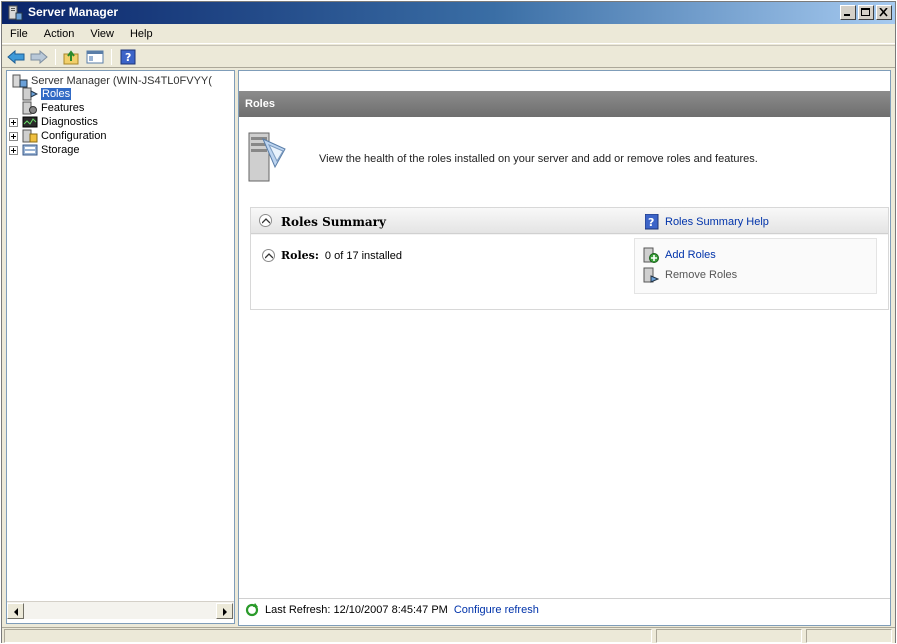 The width and height of the screenshot is (897, 644). What do you see at coordinates (30, 122) in the screenshot?
I see `diagnostics-icon` at bounding box center [30, 122].